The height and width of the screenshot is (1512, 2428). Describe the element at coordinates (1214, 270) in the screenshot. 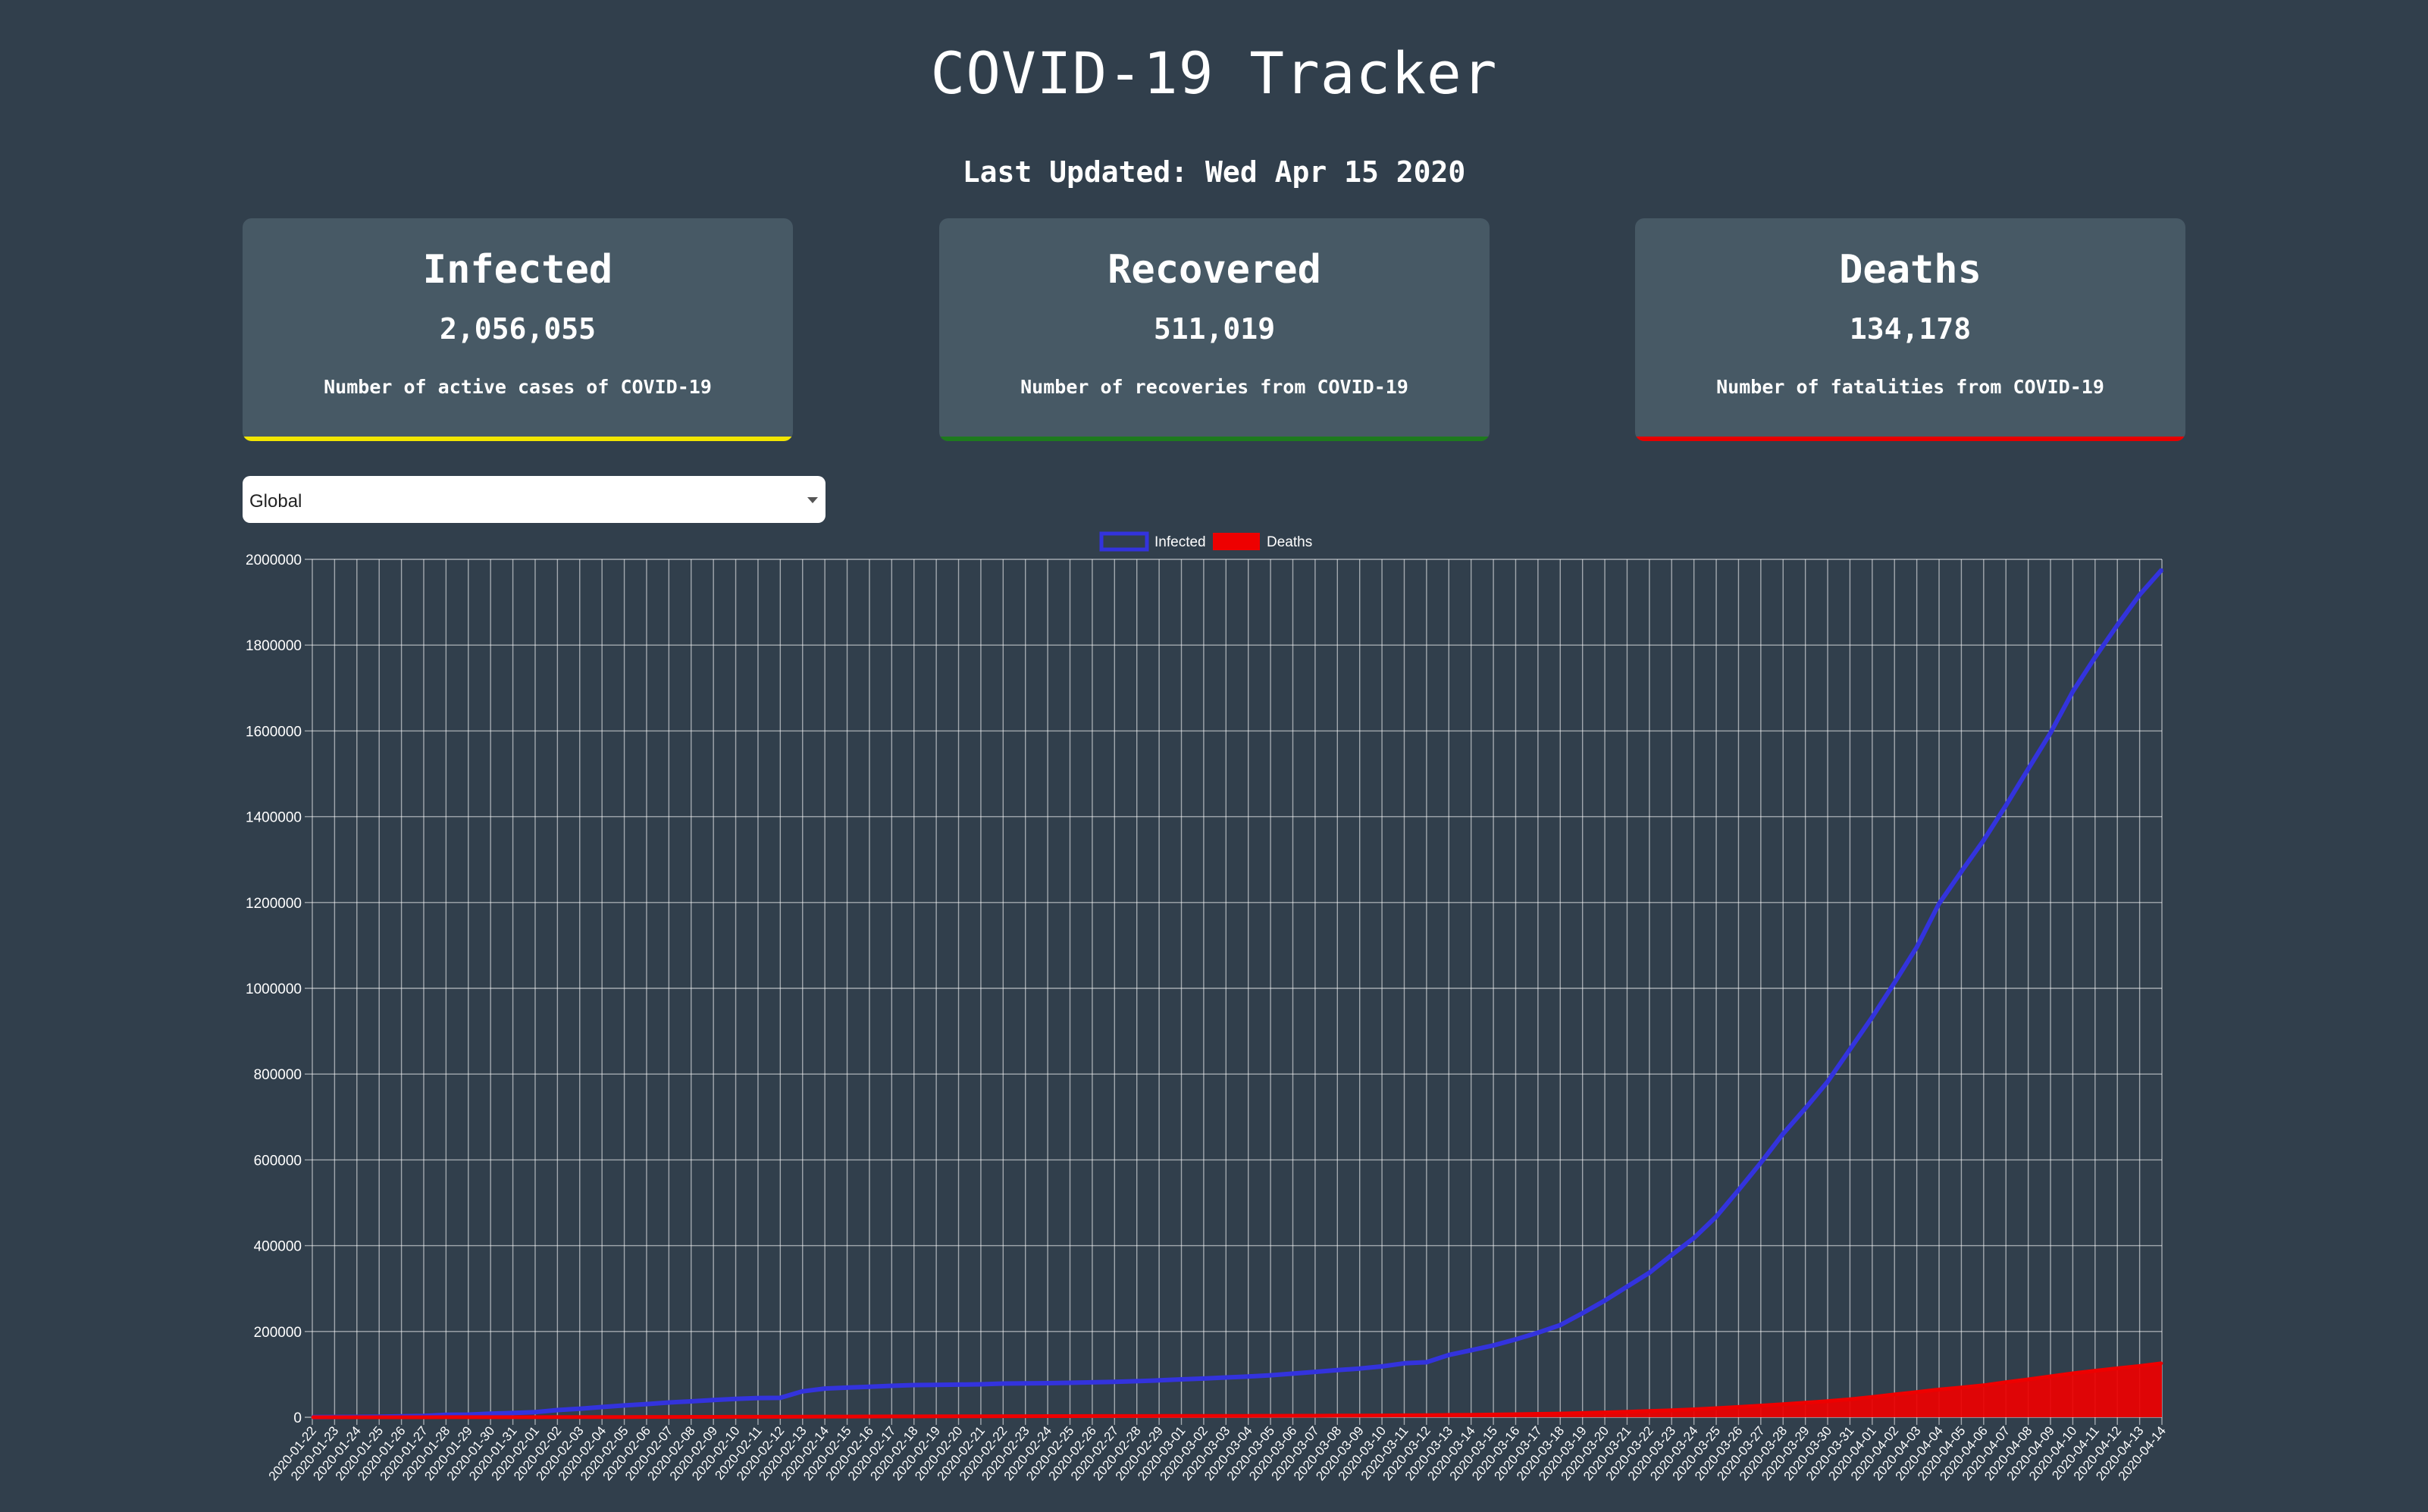

I see `recovered-card-title: Recovered` at that location.